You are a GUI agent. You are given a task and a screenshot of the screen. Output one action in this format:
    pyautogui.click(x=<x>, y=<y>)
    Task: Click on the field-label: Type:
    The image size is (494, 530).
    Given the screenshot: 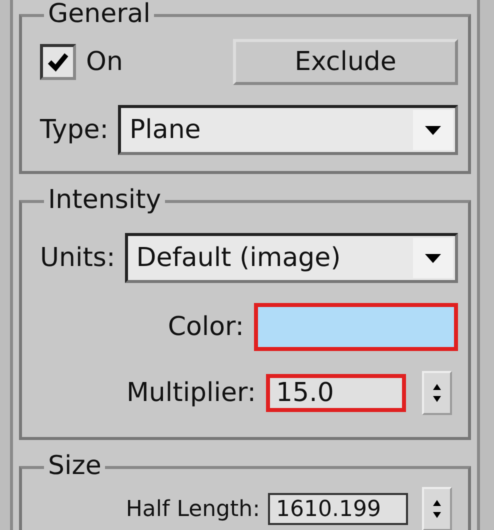 What is the action you would take?
    pyautogui.click(x=74, y=130)
    